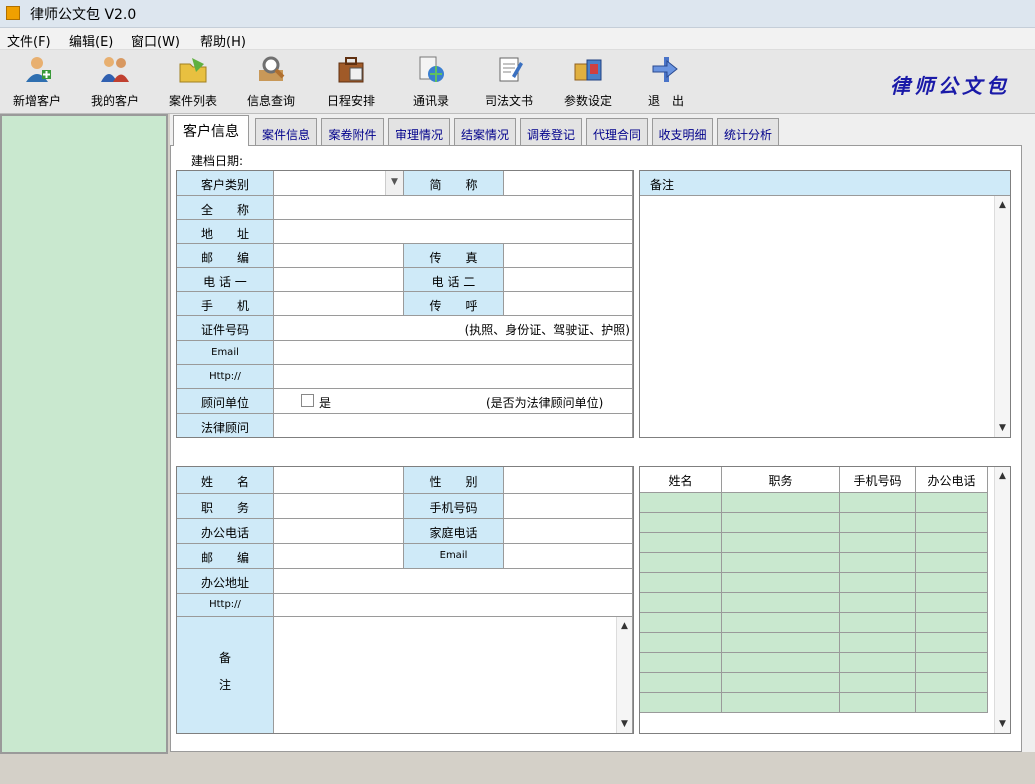 The image size is (1035, 784). Describe the element at coordinates (351, 82) in the screenshot. I see `schedule-button: 日程安排` at that location.